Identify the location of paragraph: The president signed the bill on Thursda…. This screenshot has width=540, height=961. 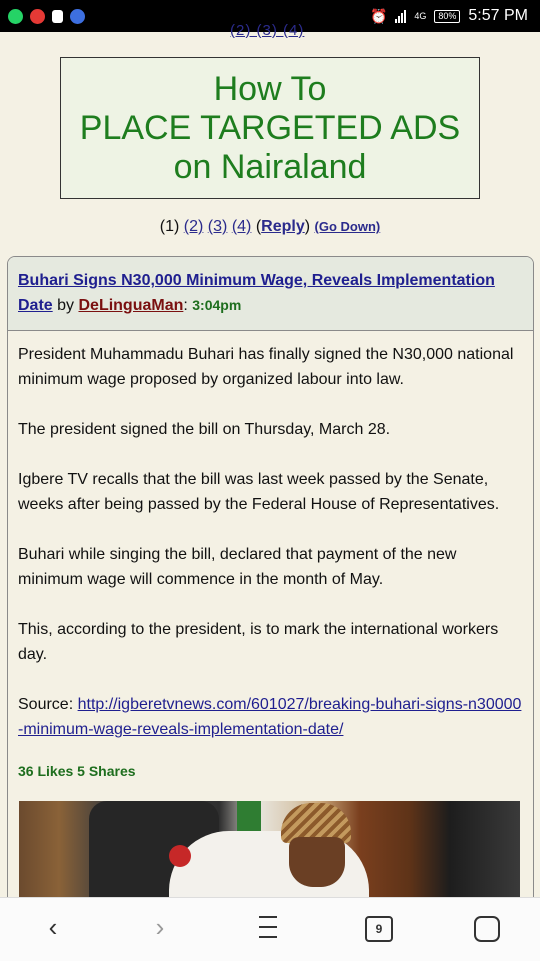
(204, 429).